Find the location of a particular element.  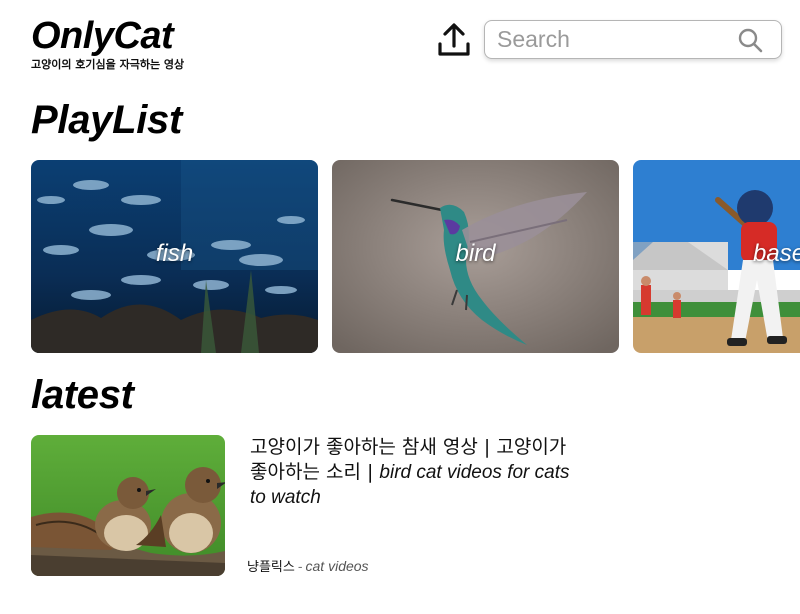

playlist-card-label: bird is located at coordinates (475, 253).